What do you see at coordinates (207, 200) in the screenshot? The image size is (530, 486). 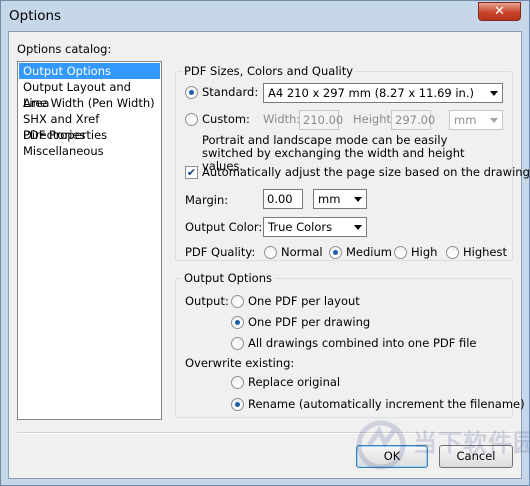 I see `margin-label: Margin:` at bounding box center [207, 200].